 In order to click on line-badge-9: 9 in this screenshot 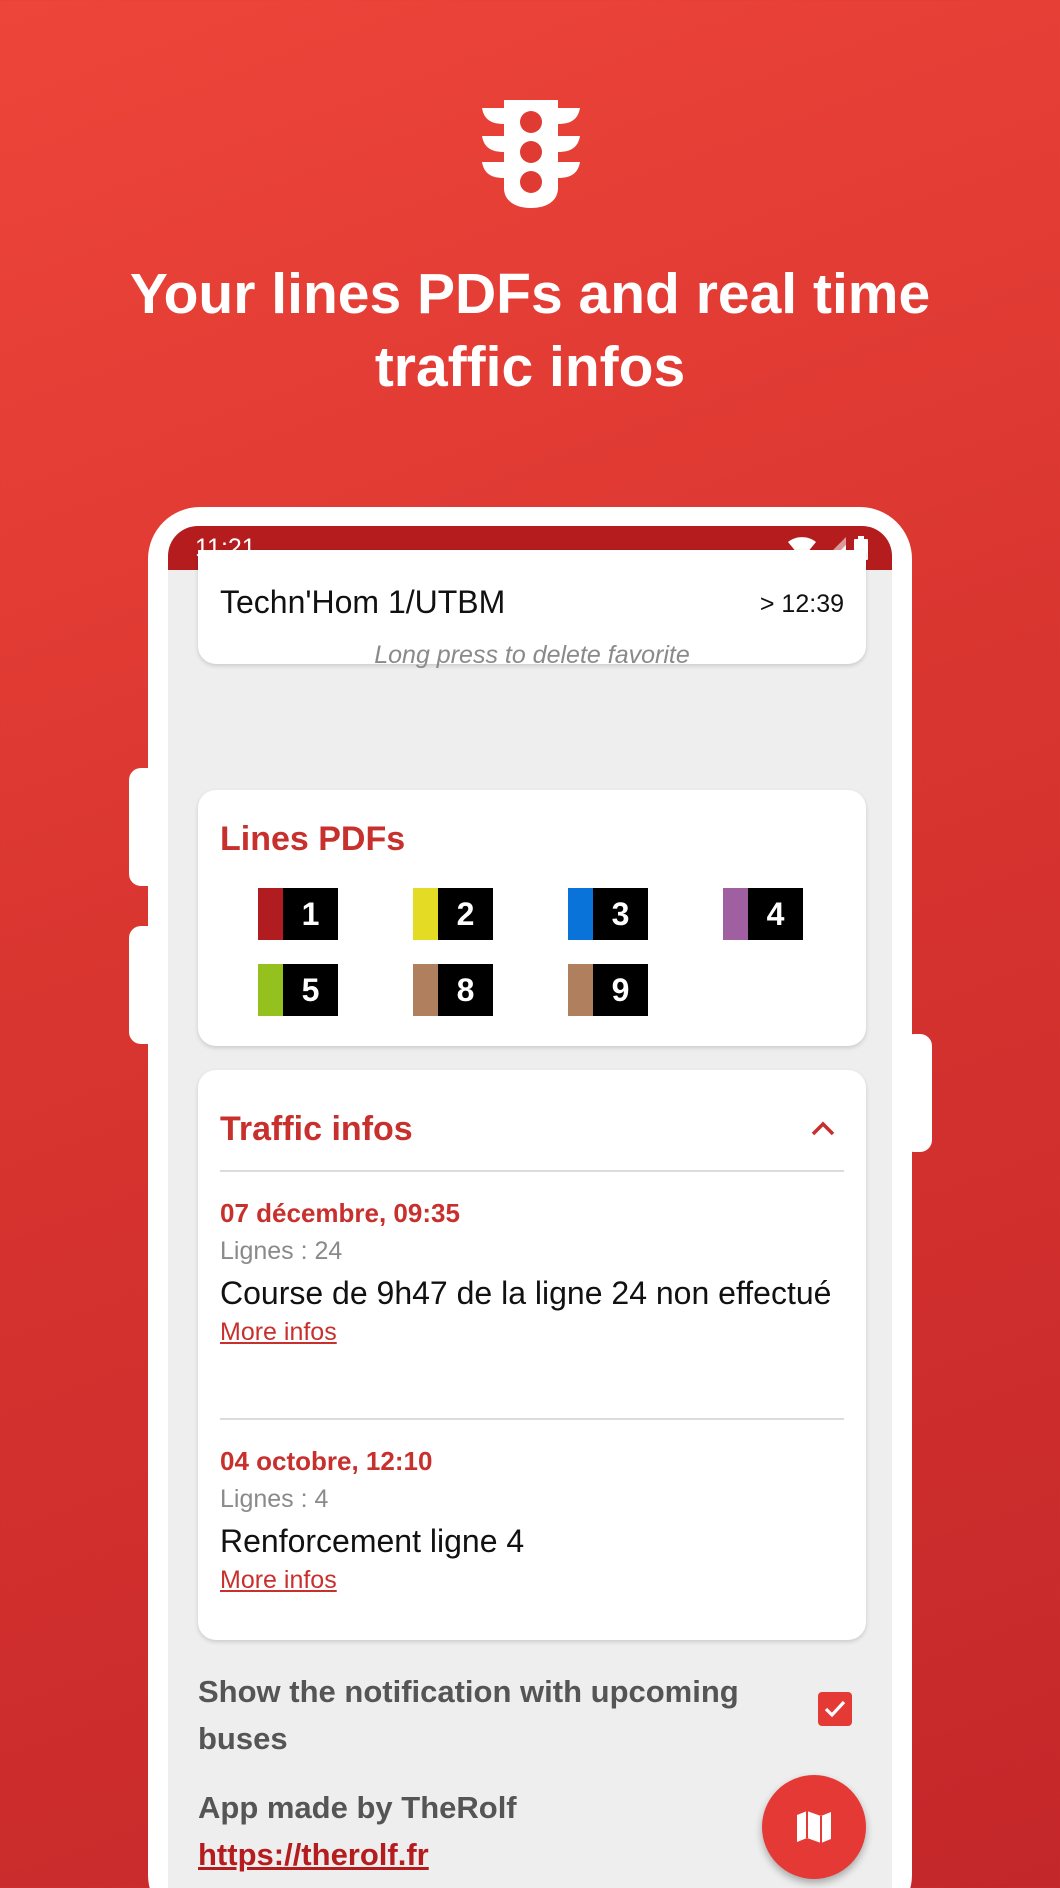, I will do `click(608, 990)`.